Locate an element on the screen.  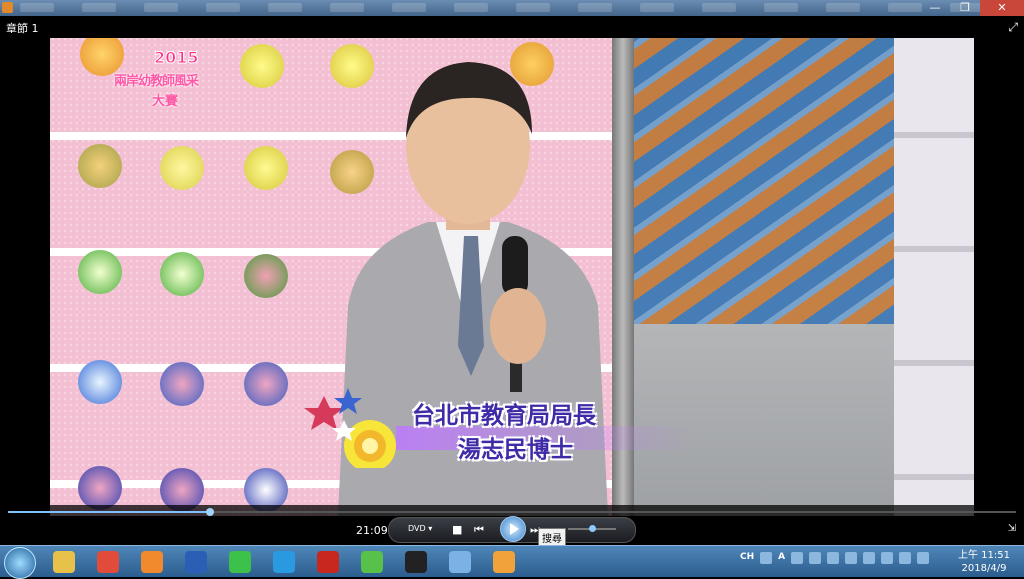
file-explorer-icon is located at coordinates (64, 562).